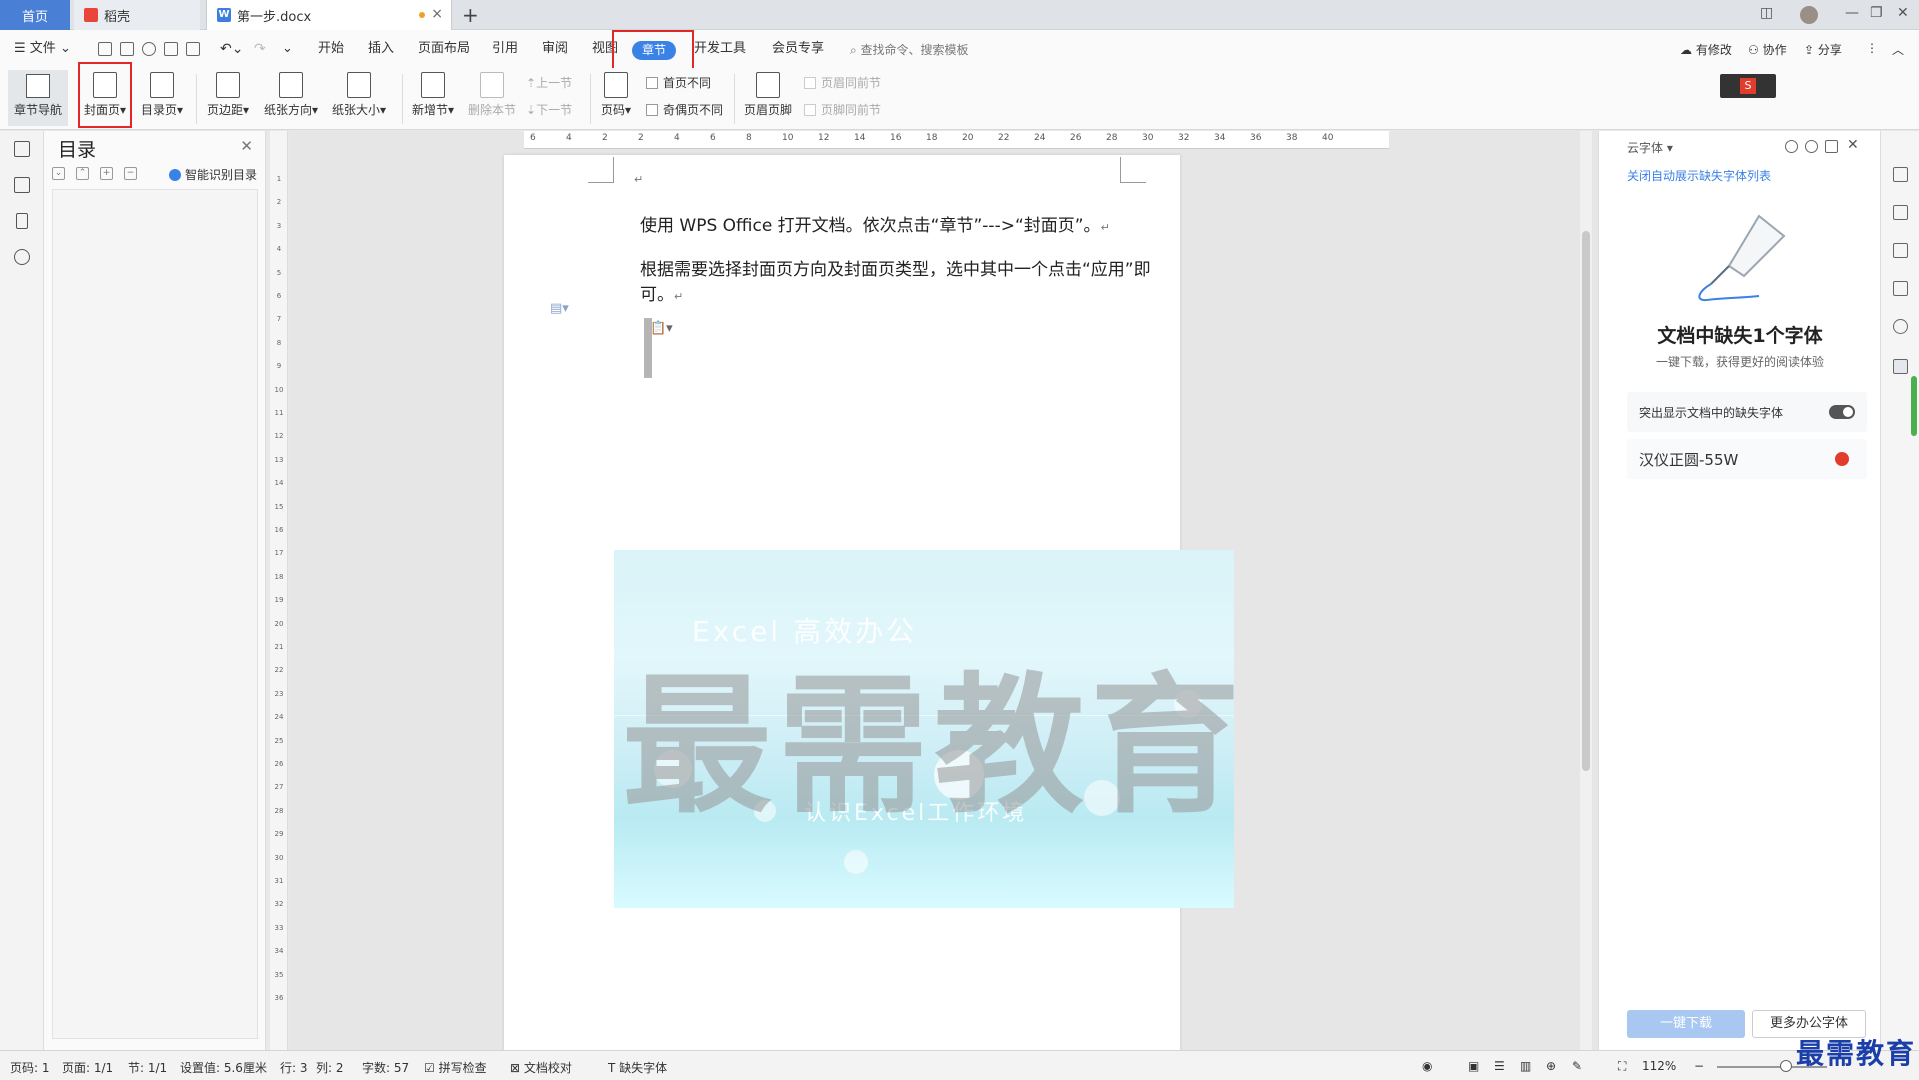  I want to click on font-download-icon, so click(1842, 459).